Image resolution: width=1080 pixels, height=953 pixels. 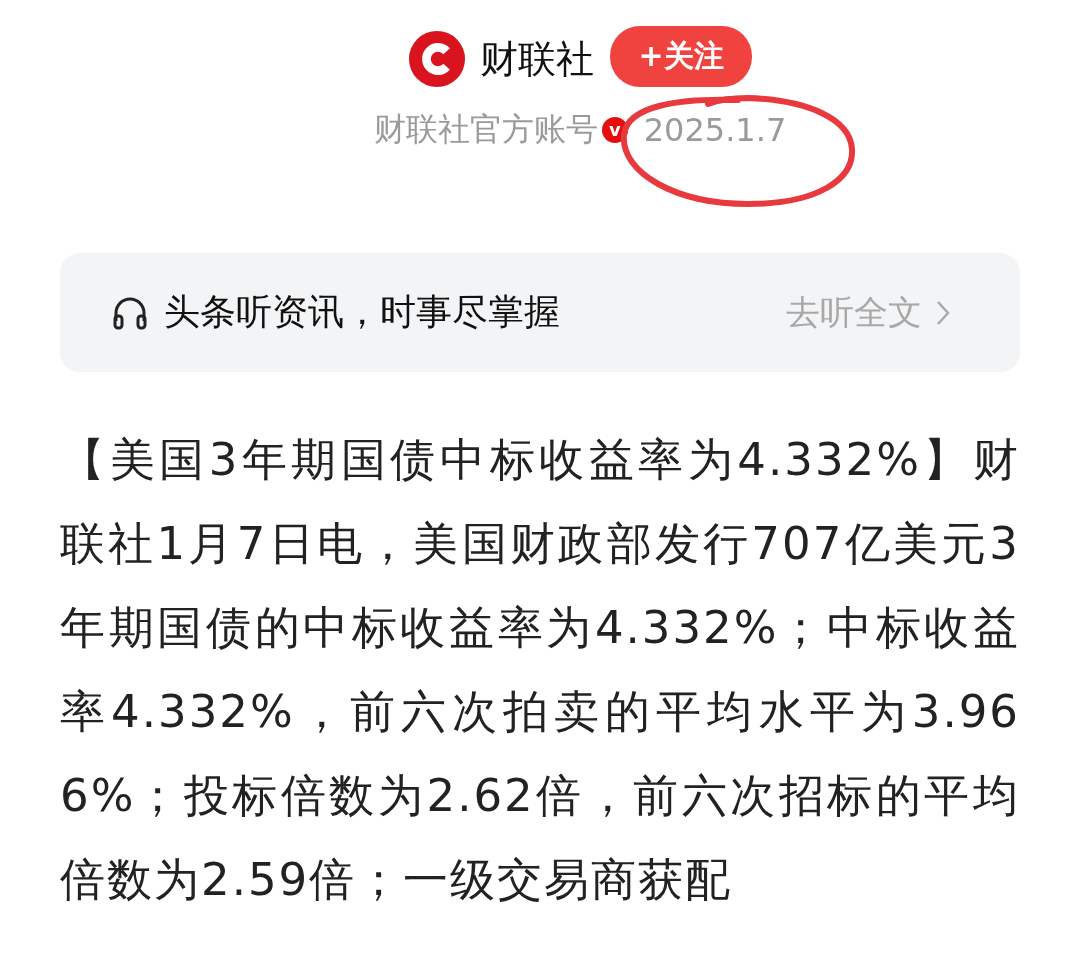 I want to click on account-name: 财联社, so click(x=537, y=59).